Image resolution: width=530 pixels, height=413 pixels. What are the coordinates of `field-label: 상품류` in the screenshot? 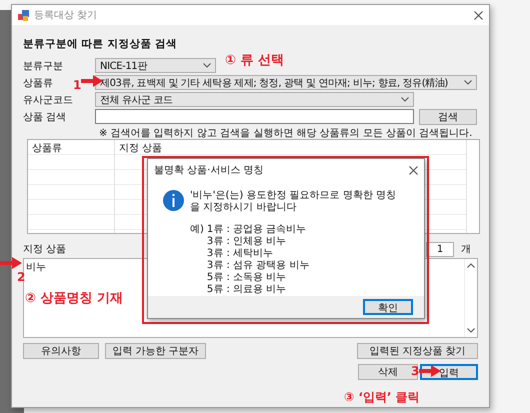 It's located at (38, 83).